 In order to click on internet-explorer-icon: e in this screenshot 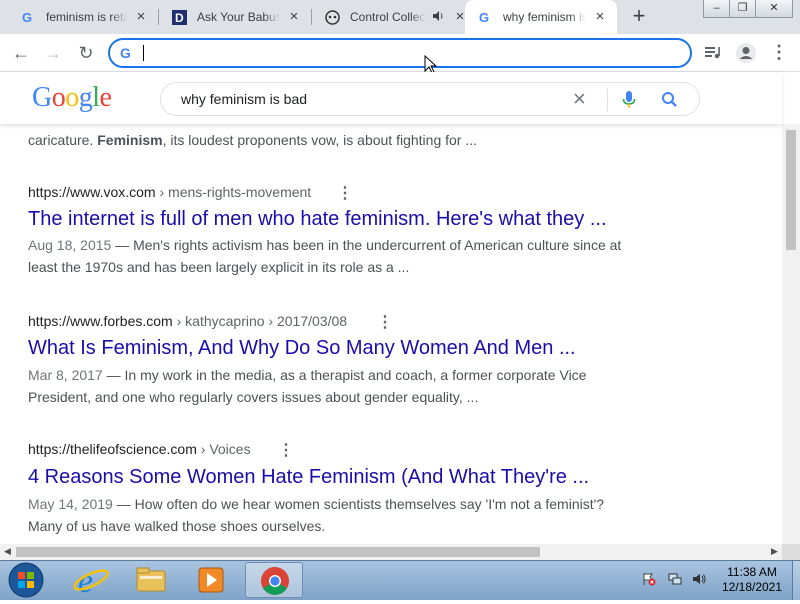, I will do `click(91, 581)`.